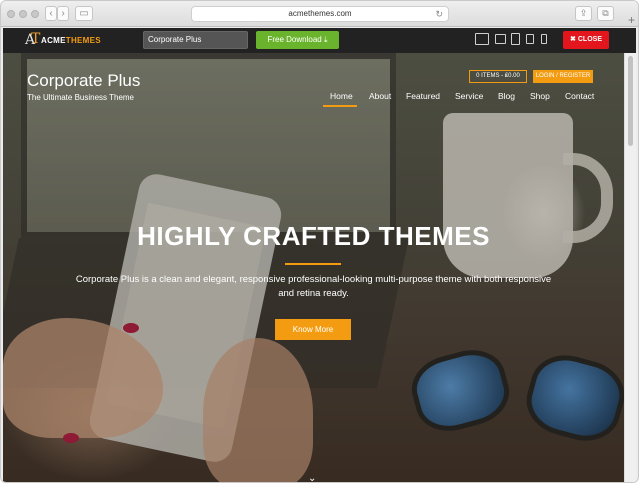  I want to click on nav-item-featured: Featured, so click(423, 96).